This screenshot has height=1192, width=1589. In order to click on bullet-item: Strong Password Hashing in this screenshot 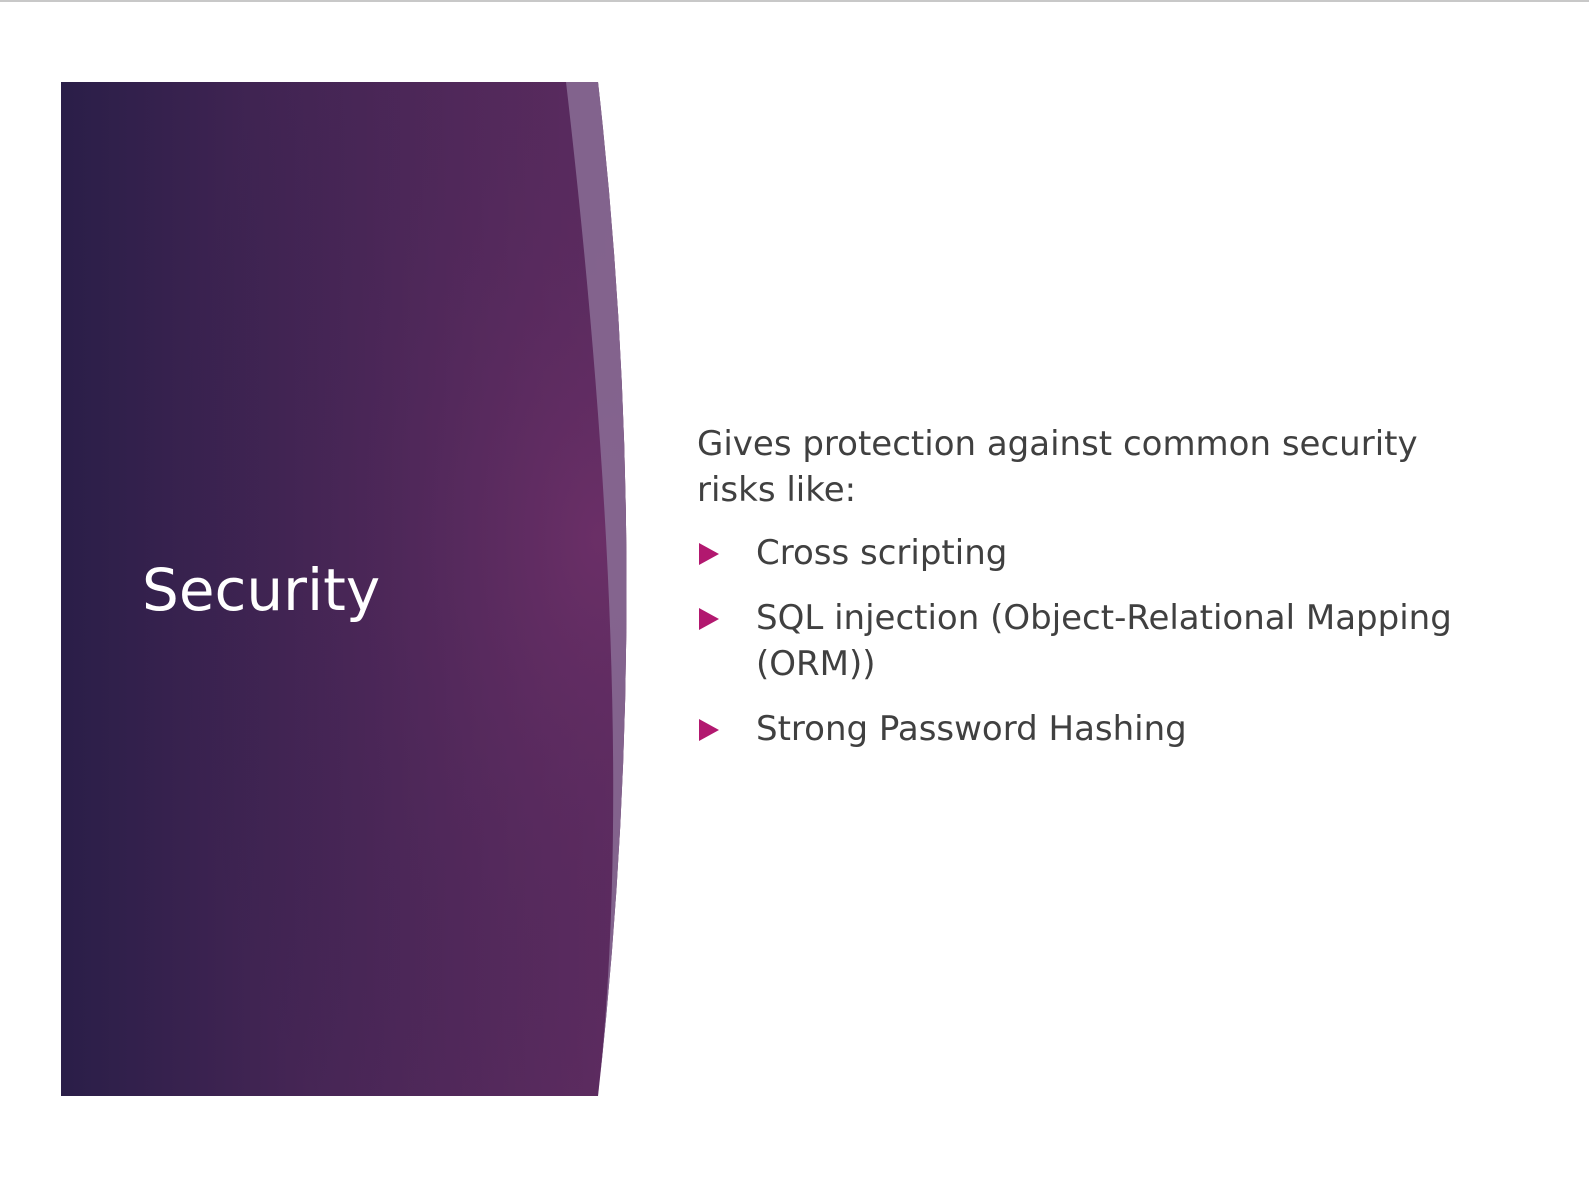, I will do `click(1077, 729)`.